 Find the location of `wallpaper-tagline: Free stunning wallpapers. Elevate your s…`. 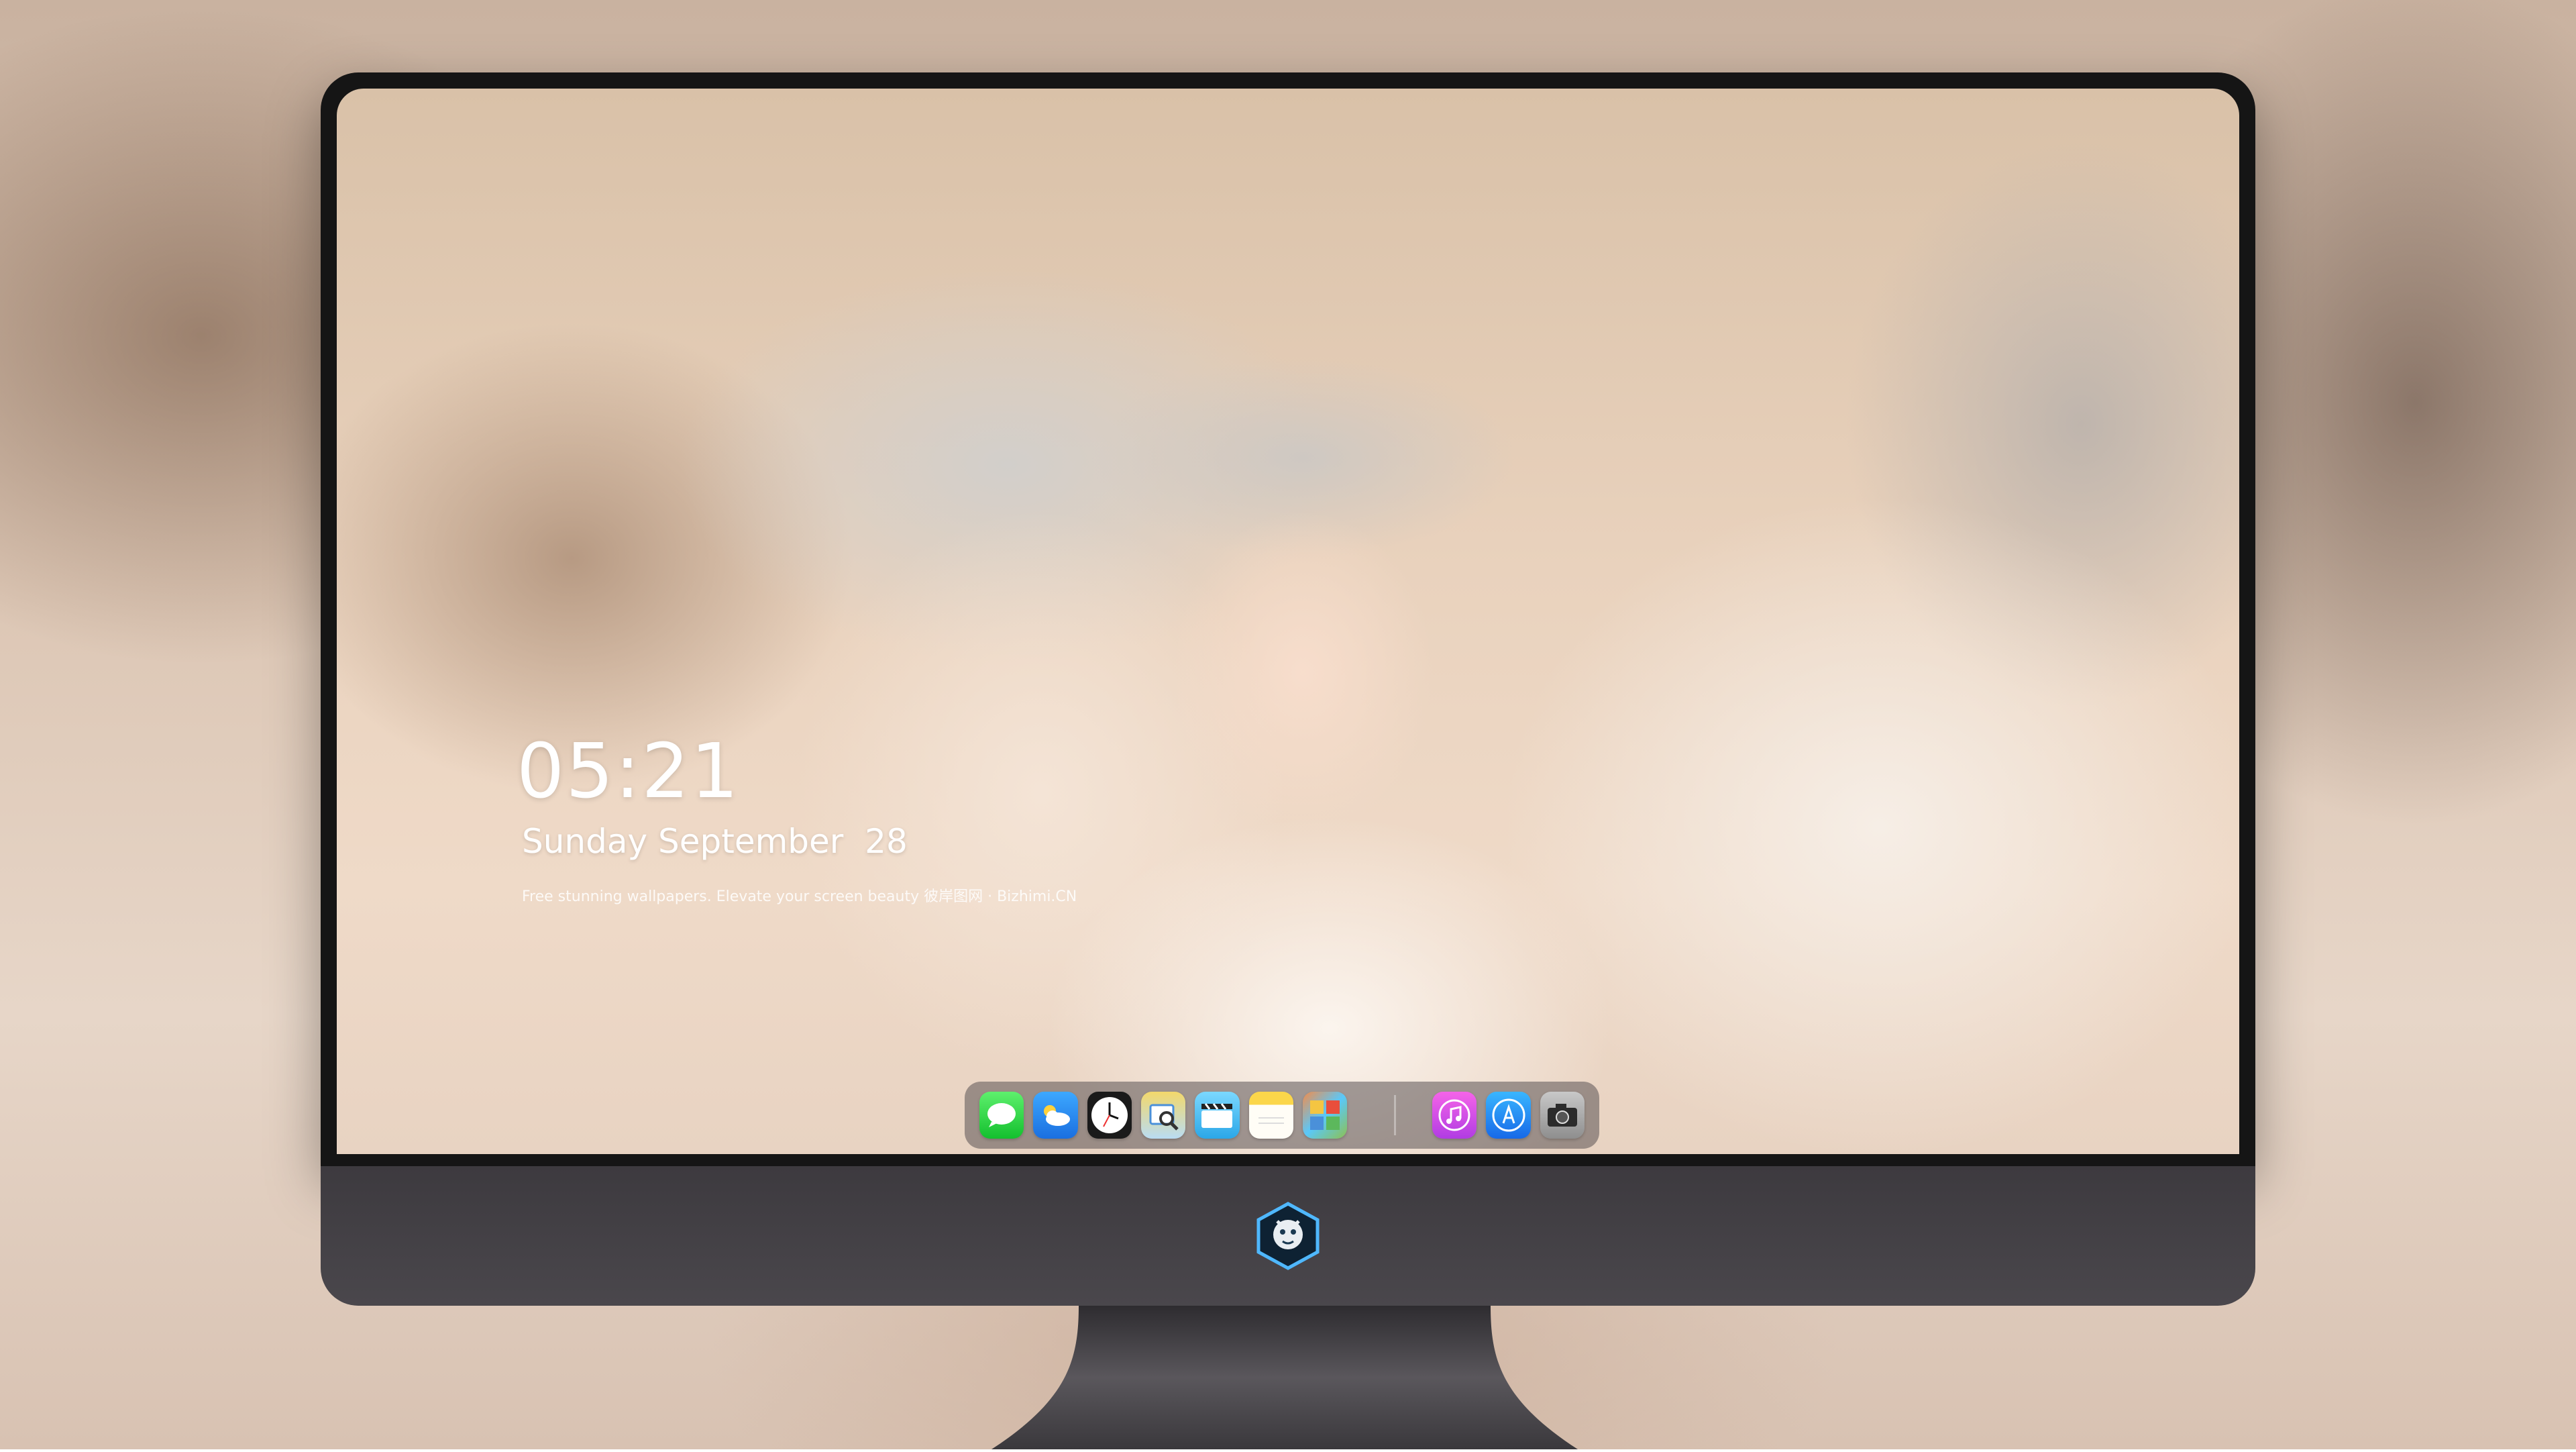

wallpaper-tagline: Free stunning wallpapers. Elevate your s… is located at coordinates (799, 897).